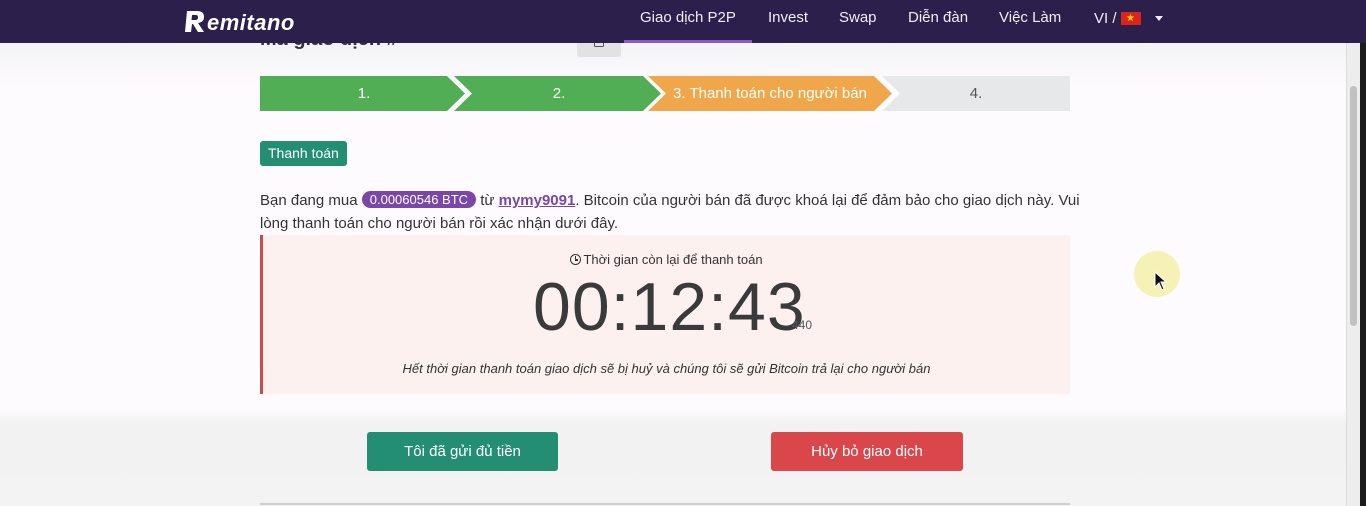 The image size is (1366, 506). I want to click on language-selector: VI / ★, so click(1128, 18).